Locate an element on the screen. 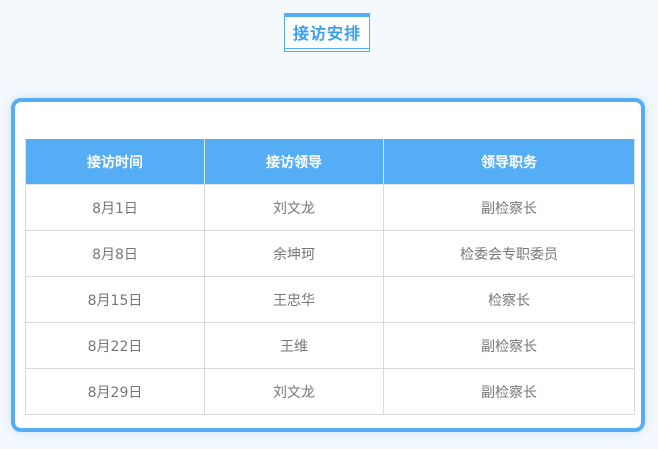 This screenshot has width=658, height=449. header-leader-position: 领导职务 is located at coordinates (509, 162).